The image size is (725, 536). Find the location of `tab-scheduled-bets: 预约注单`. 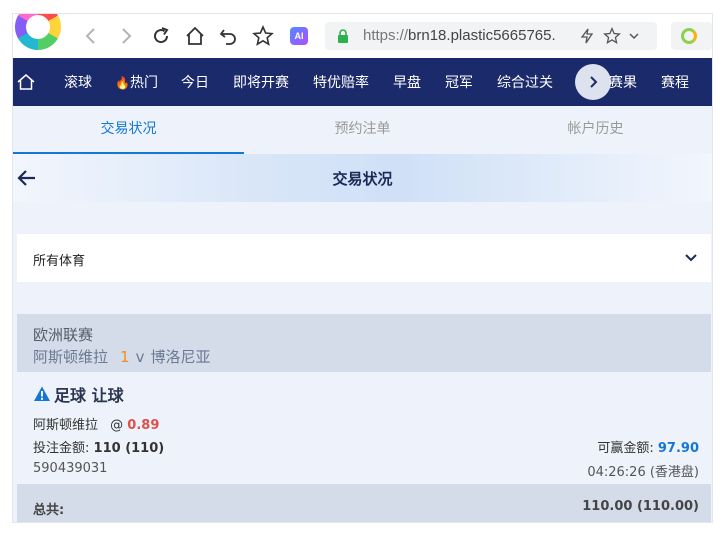

tab-scheduled-bets: 预约注单 is located at coordinates (362, 130).